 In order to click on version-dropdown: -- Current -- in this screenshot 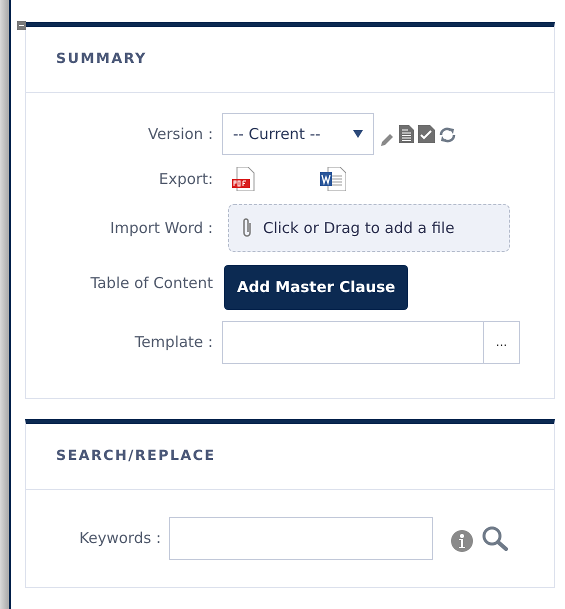, I will do `click(298, 134)`.